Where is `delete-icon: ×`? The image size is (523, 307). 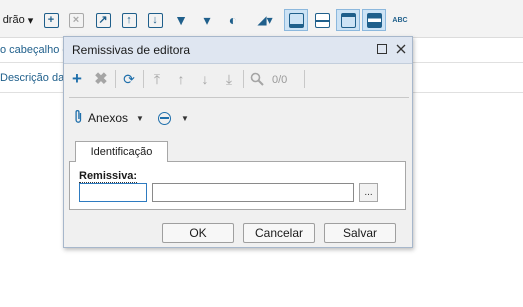
delete-icon: × is located at coordinates (76, 20).